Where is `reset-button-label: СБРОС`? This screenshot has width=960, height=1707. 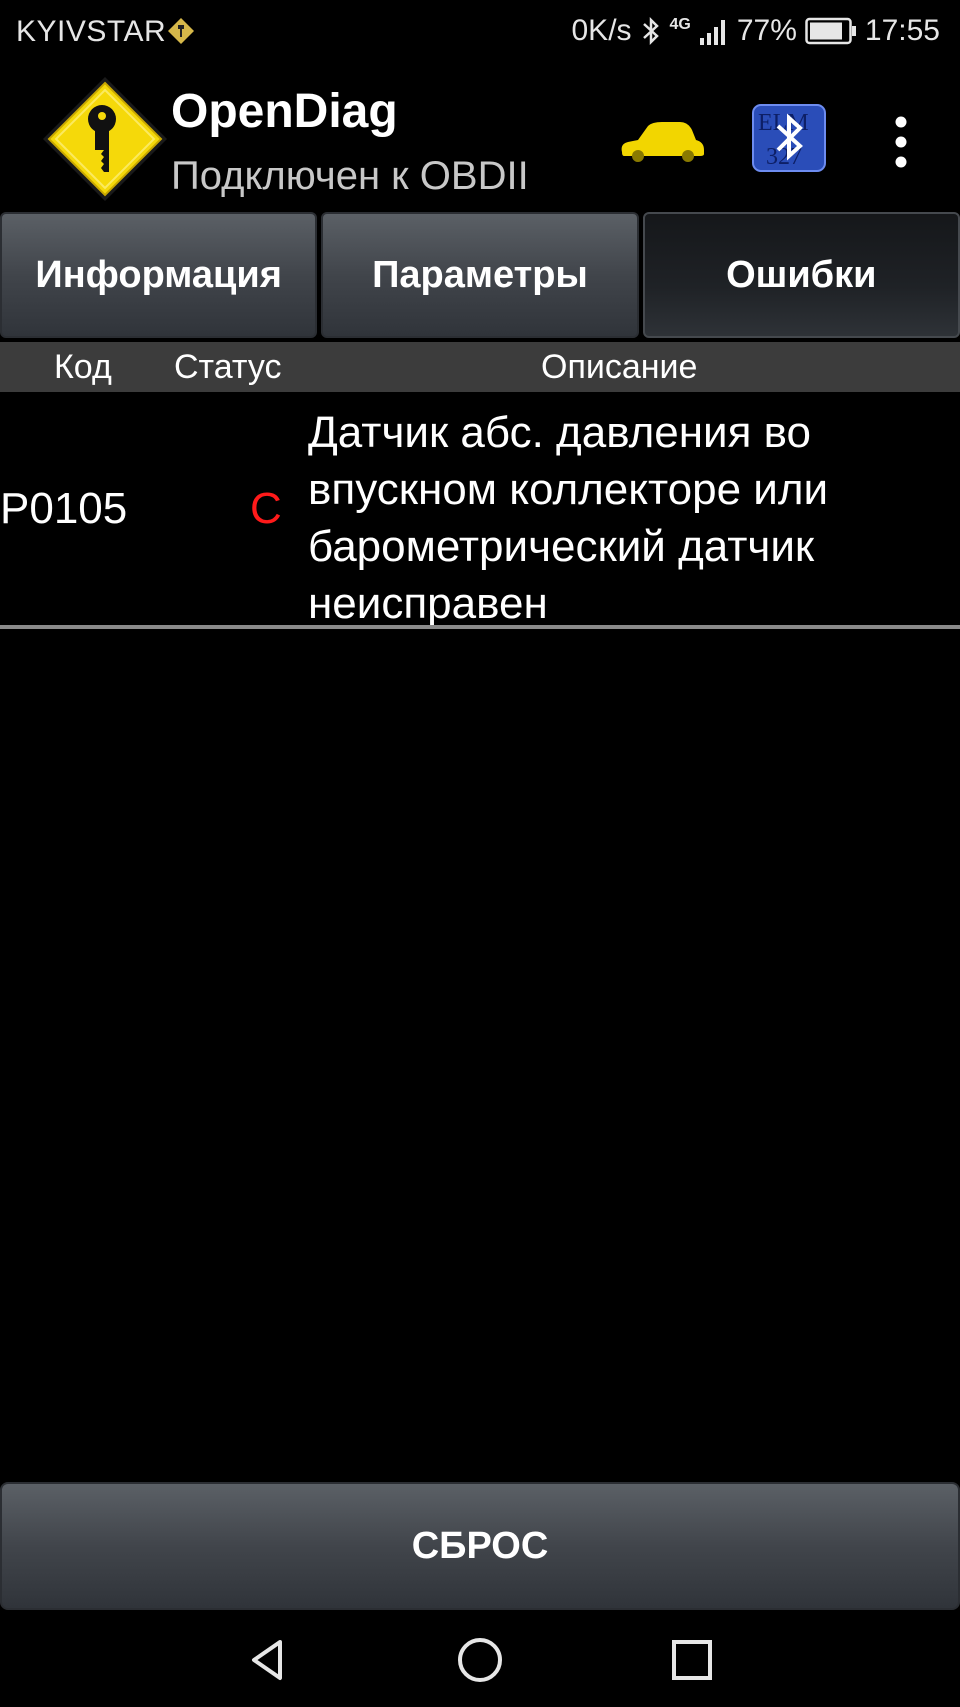
reset-button-label: СБРОС is located at coordinates (480, 1545).